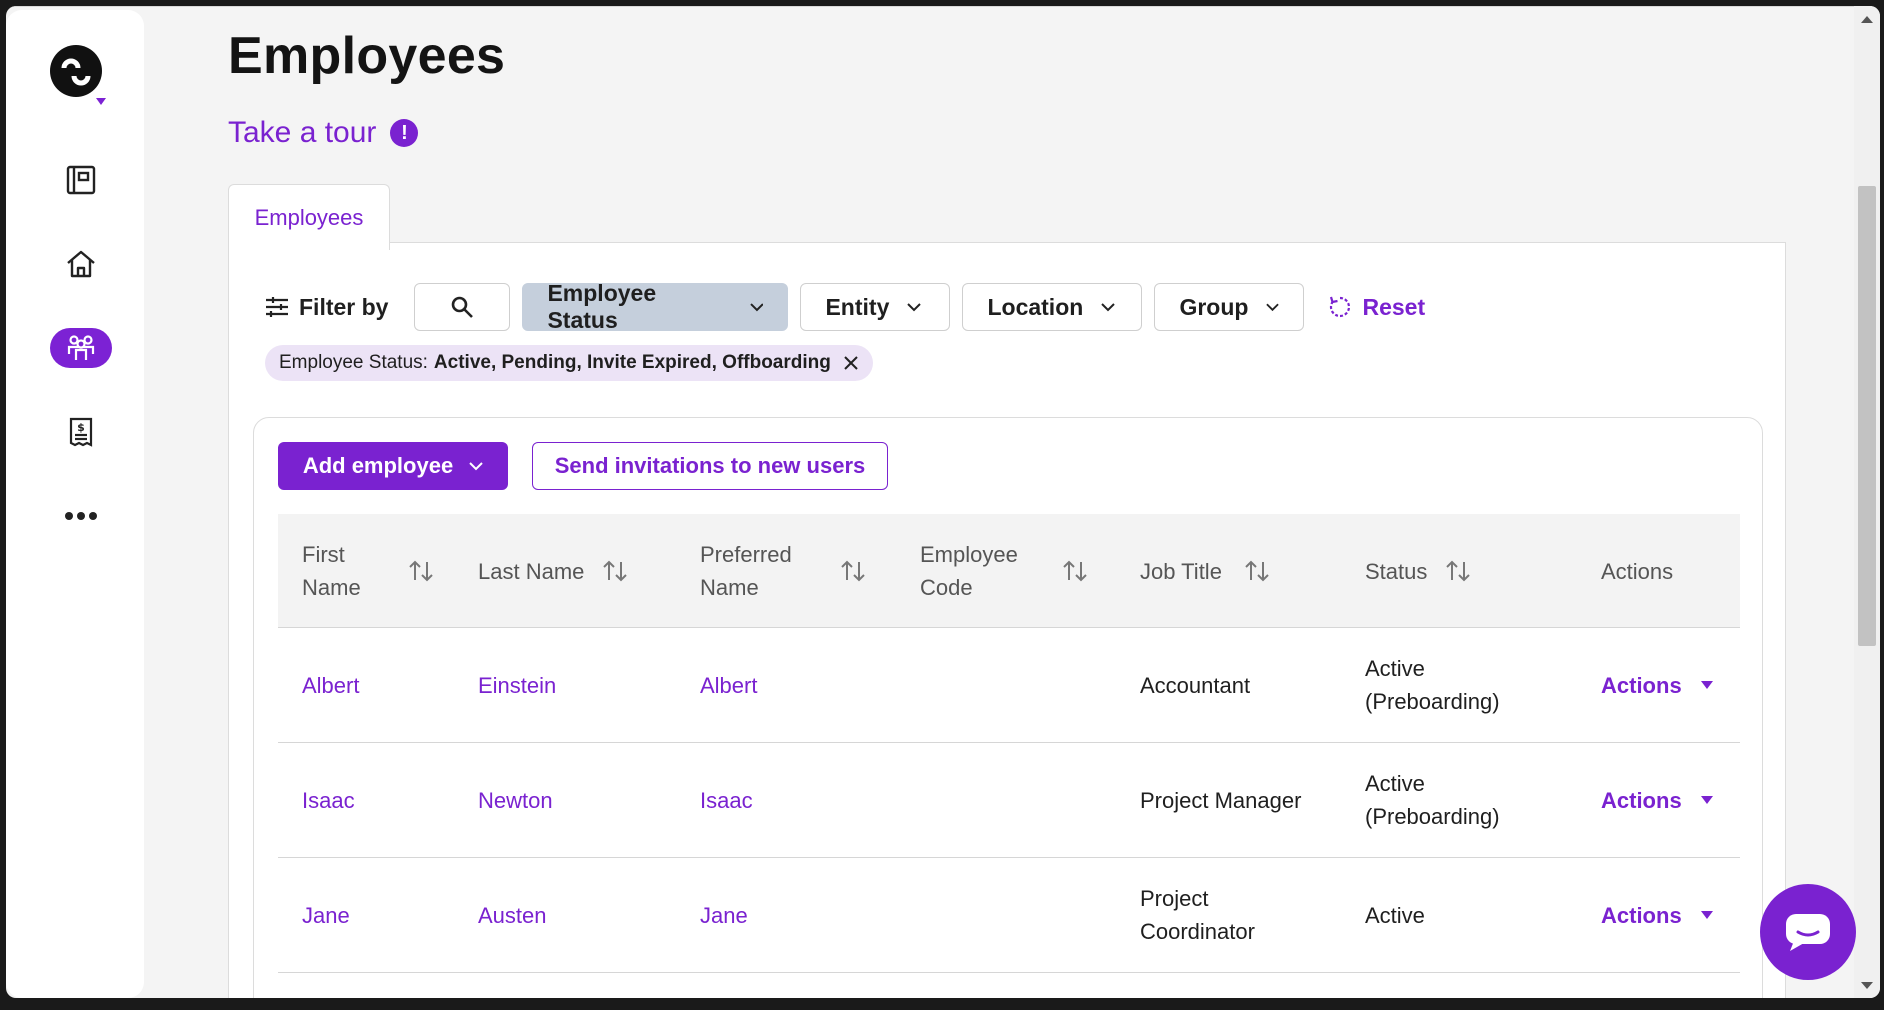 The width and height of the screenshot is (1884, 1010). I want to click on chat-button, so click(1808, 932).